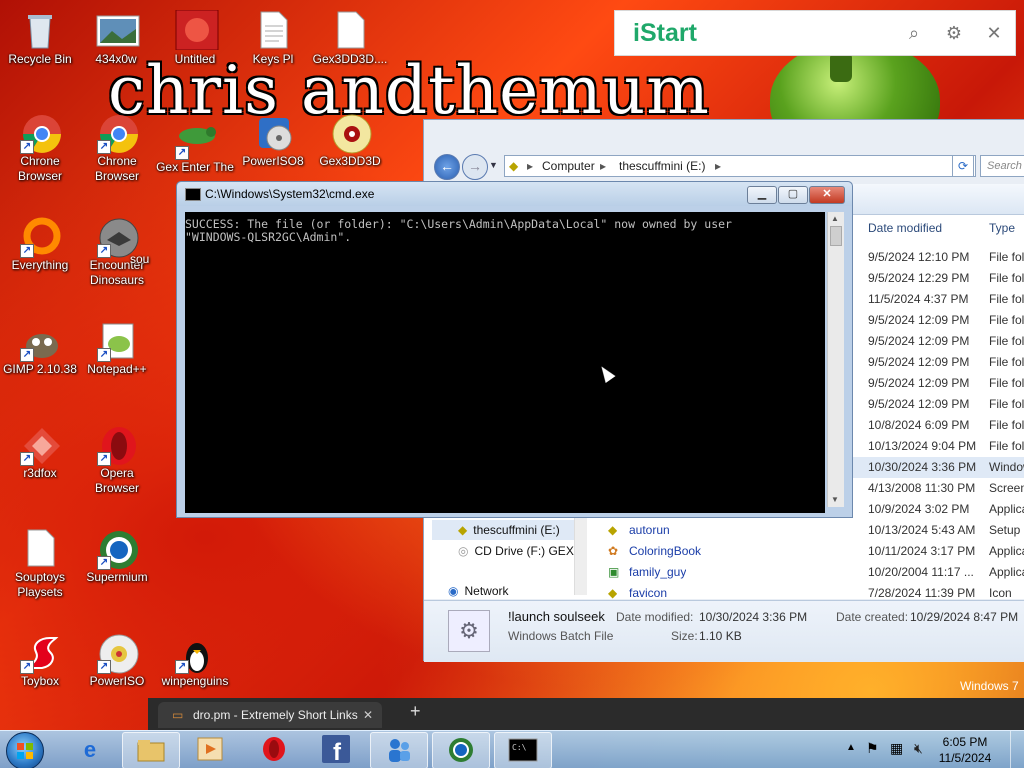 Image resolution: width=1024 pixels, height=768 pixels. I want to click on column-header-type: Type, so click(1002, 228).